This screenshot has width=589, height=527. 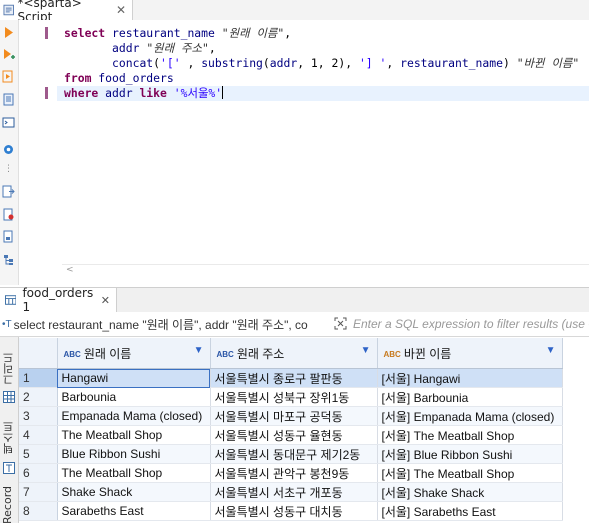 I want to click on row-number: 1, so click(x=38, y=378).